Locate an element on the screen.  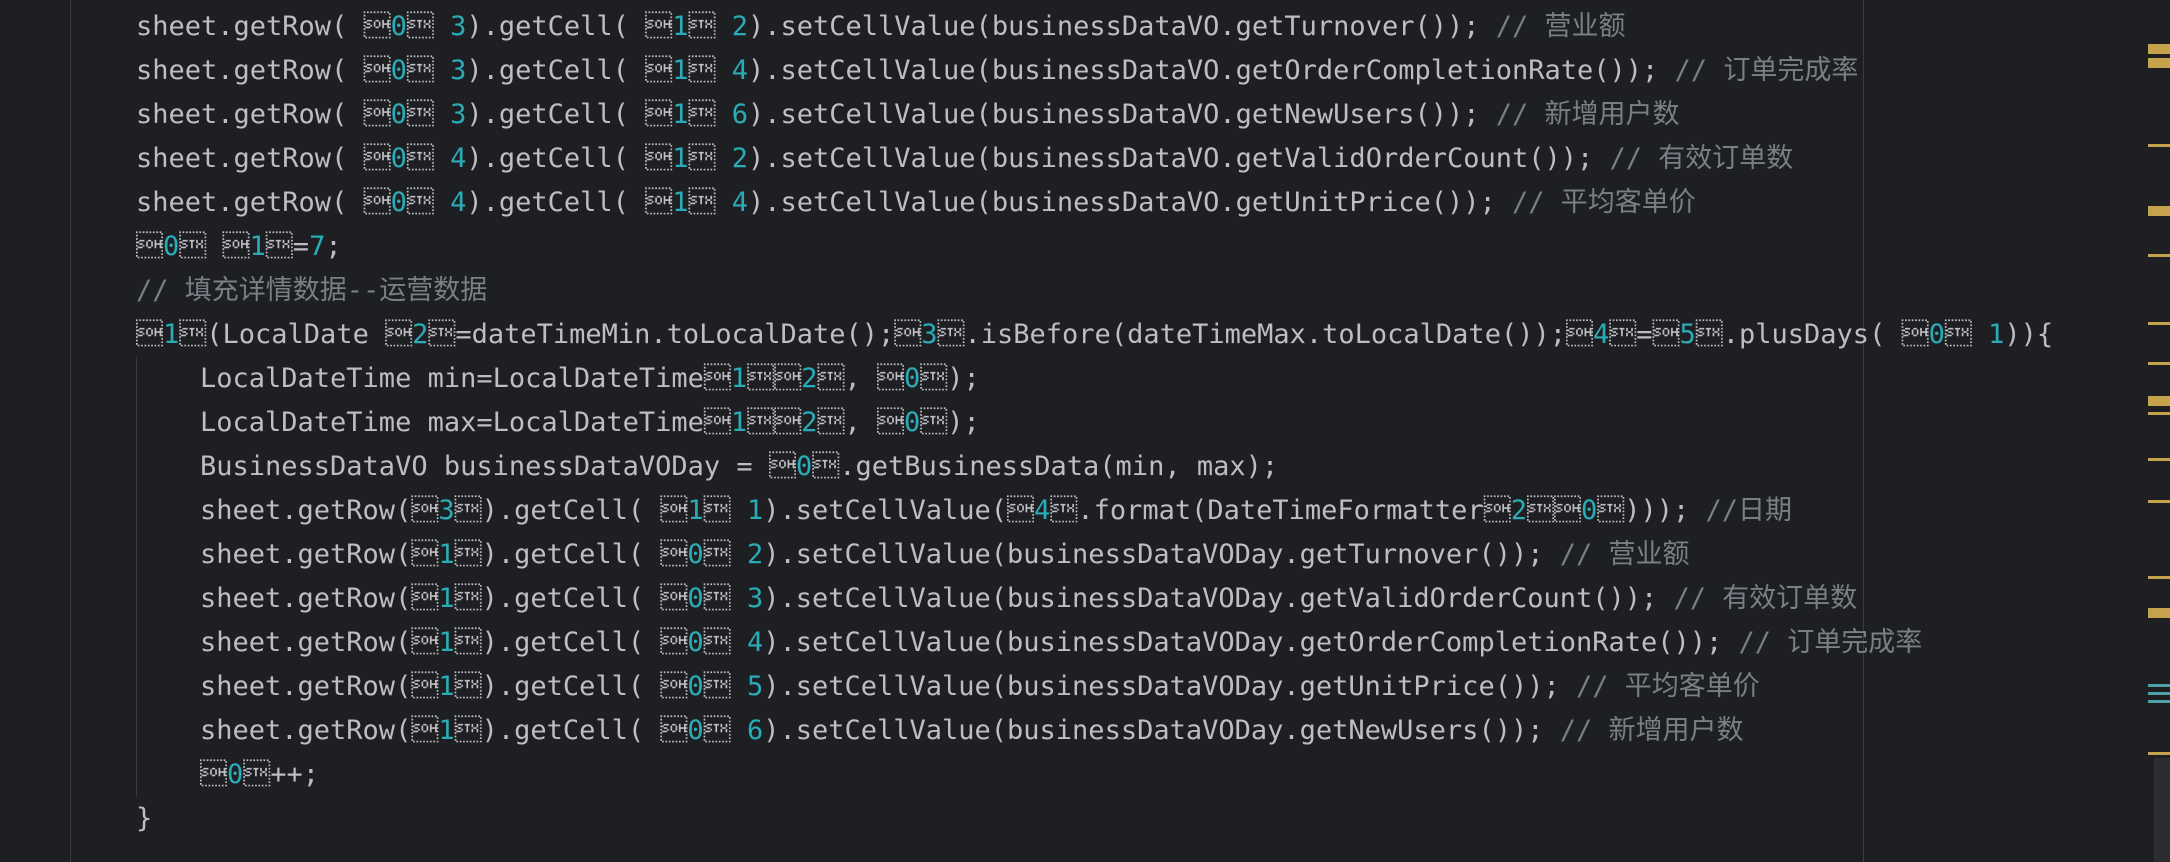
code-line: 0++; is located at coordinates (259, 775).